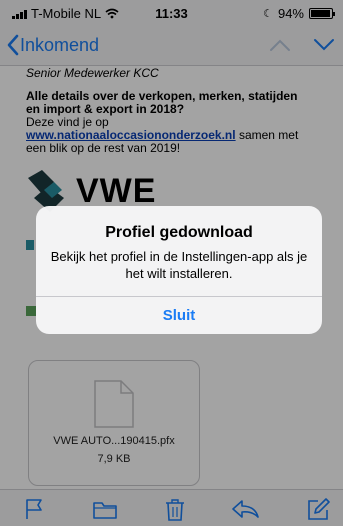 The image size is (343, 526). I want to click on close-button: Sluit, so click(179, 315).